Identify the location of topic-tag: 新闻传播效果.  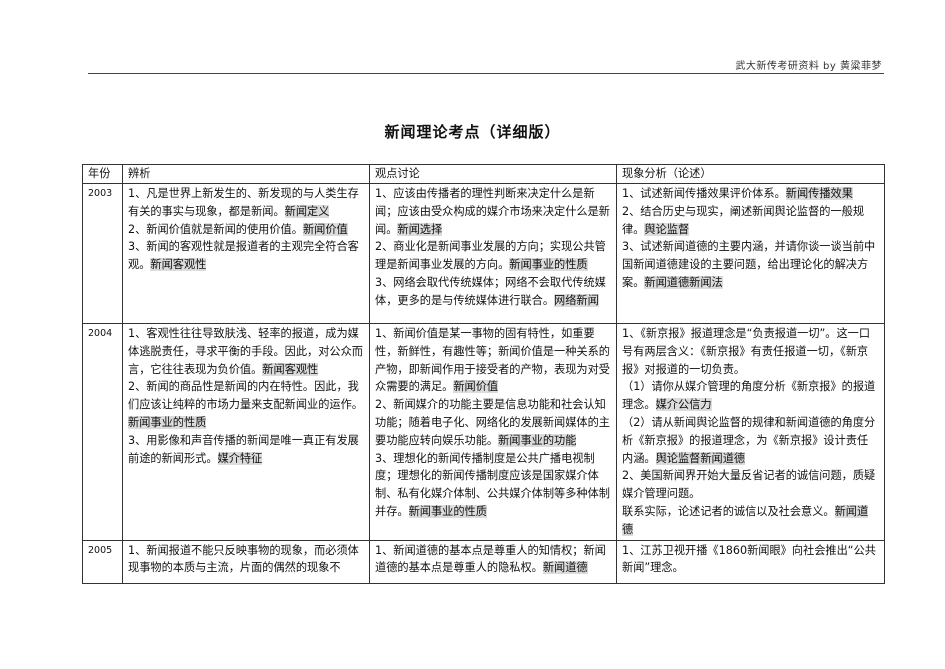
(819, 193).